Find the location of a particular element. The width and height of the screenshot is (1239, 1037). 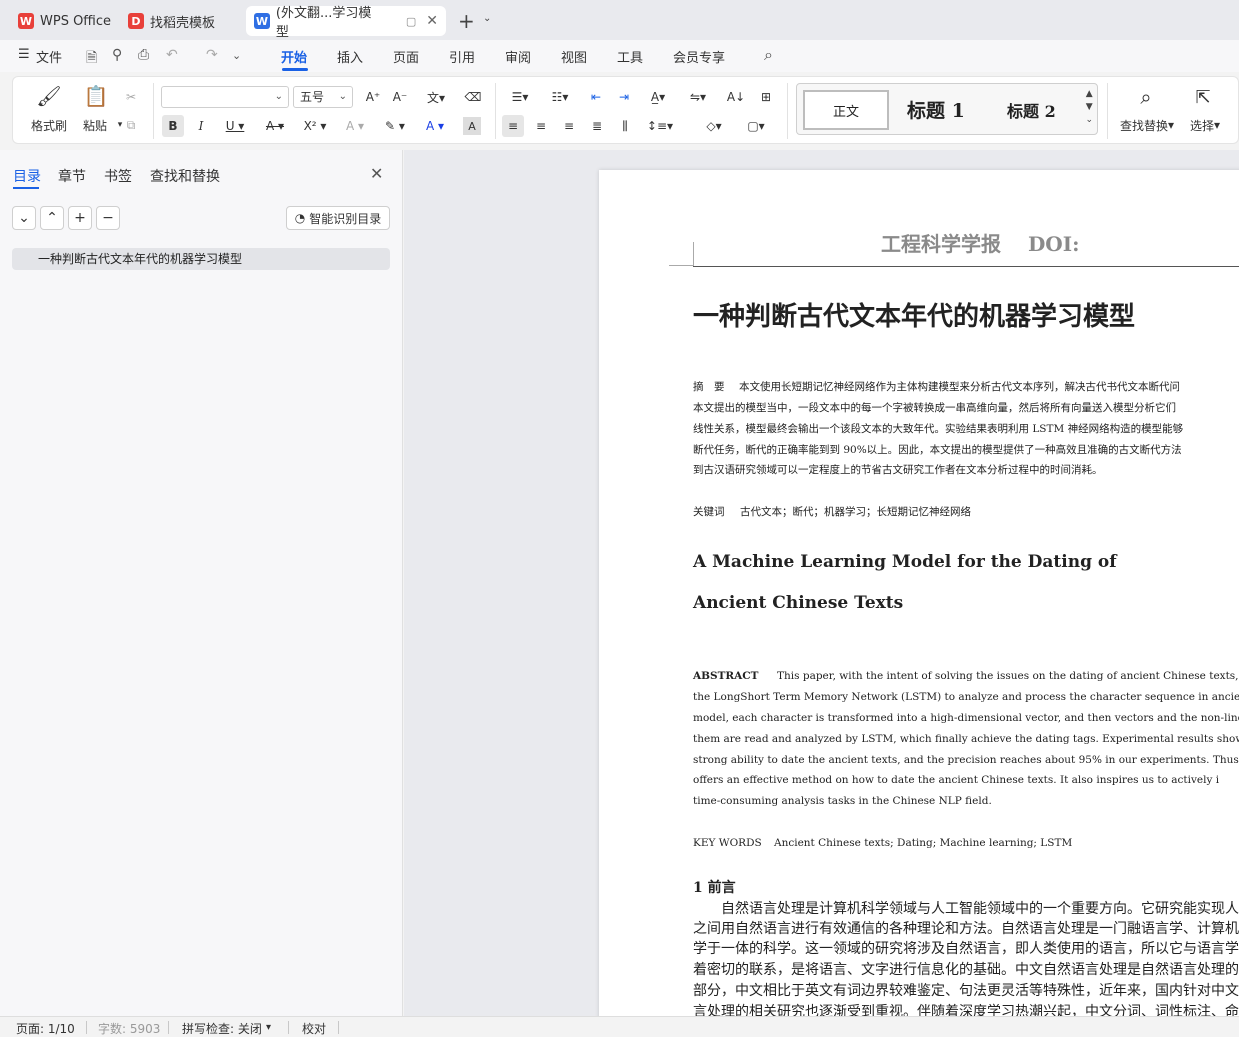

borders-button: ▢▾ is located at coordinates (756, 126).